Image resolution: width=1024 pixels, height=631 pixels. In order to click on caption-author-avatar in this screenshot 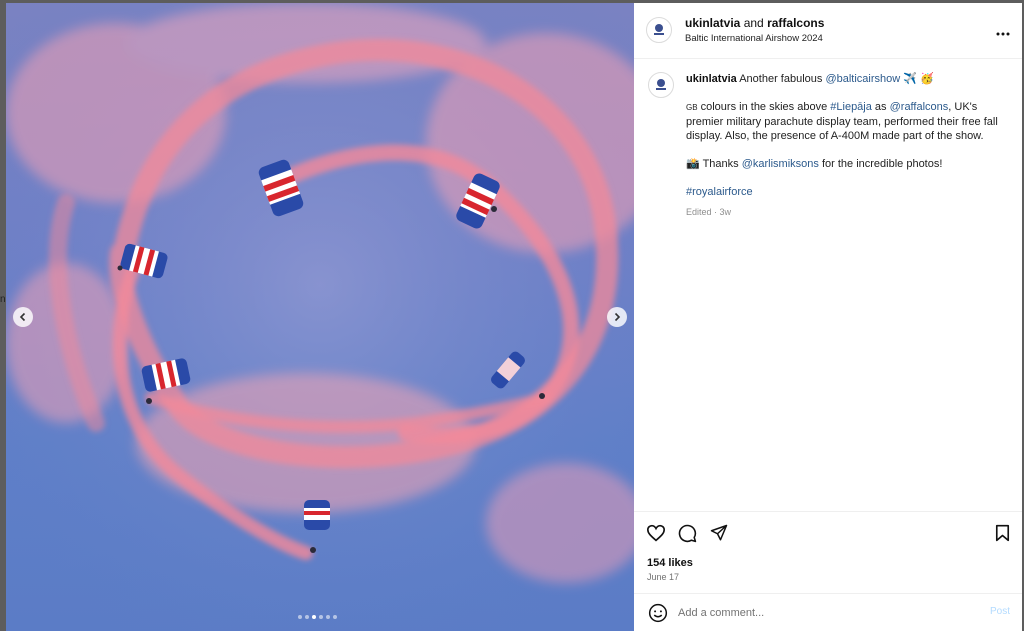, I will do `click(661, 85)`.